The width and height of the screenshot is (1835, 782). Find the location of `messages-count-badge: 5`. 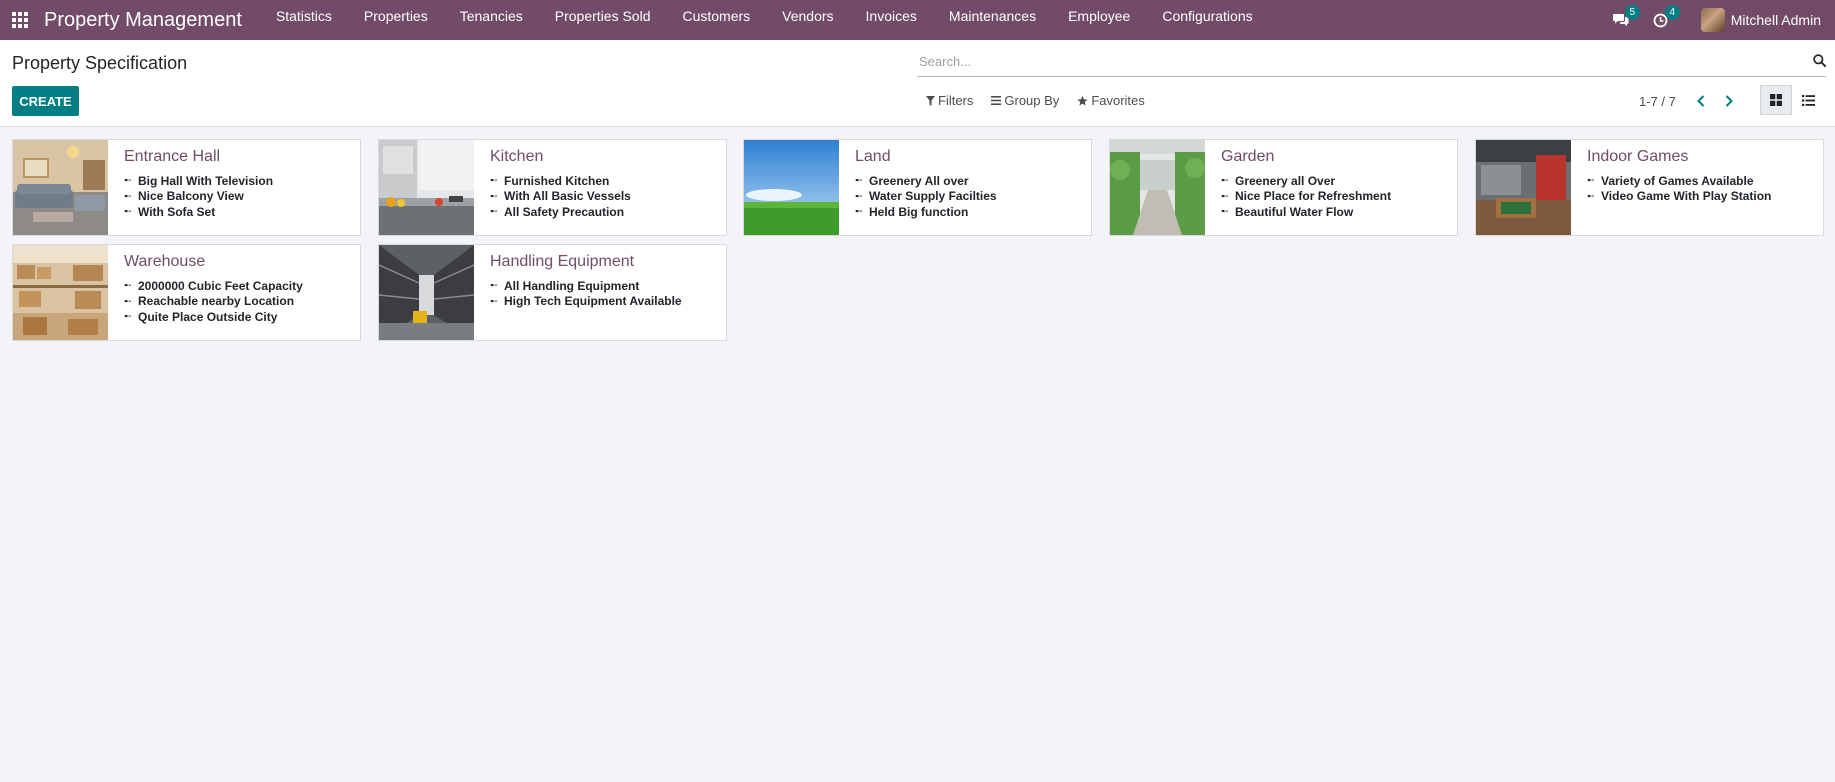

messages-count-badge: 5 is located at coordinates (1632, 12).